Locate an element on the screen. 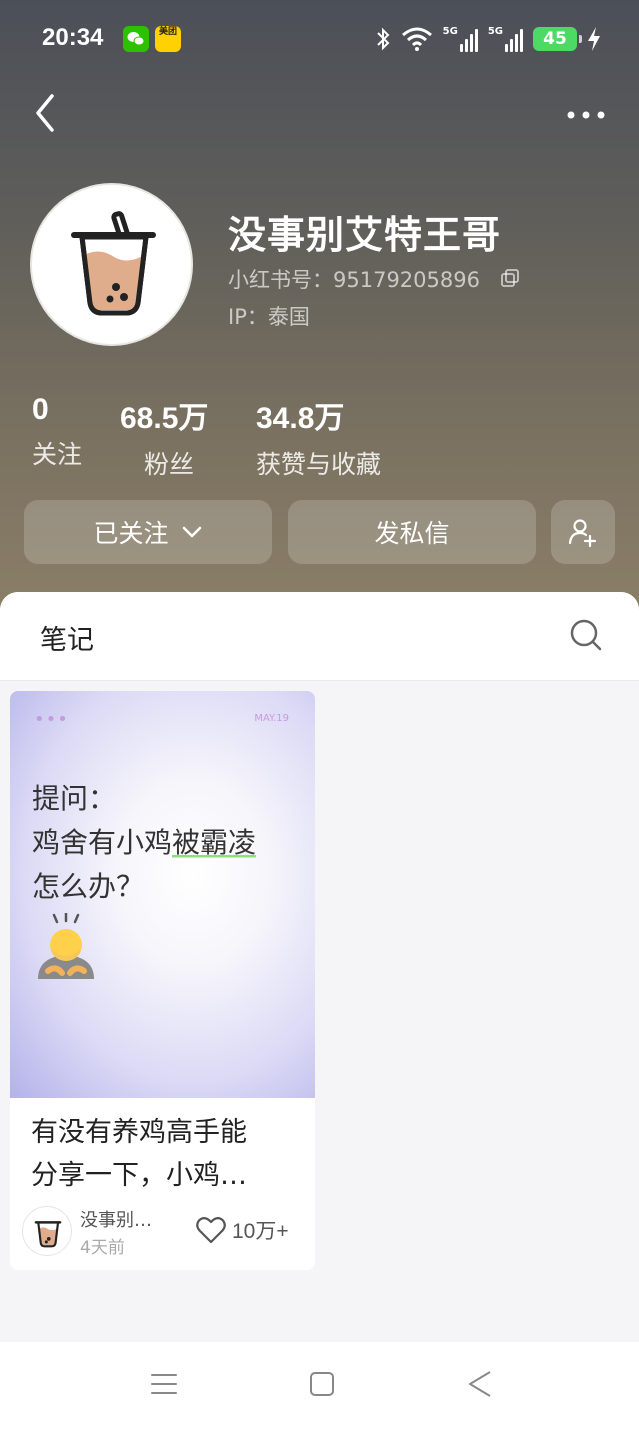  square-icon is located at coordinates (322, 1384).